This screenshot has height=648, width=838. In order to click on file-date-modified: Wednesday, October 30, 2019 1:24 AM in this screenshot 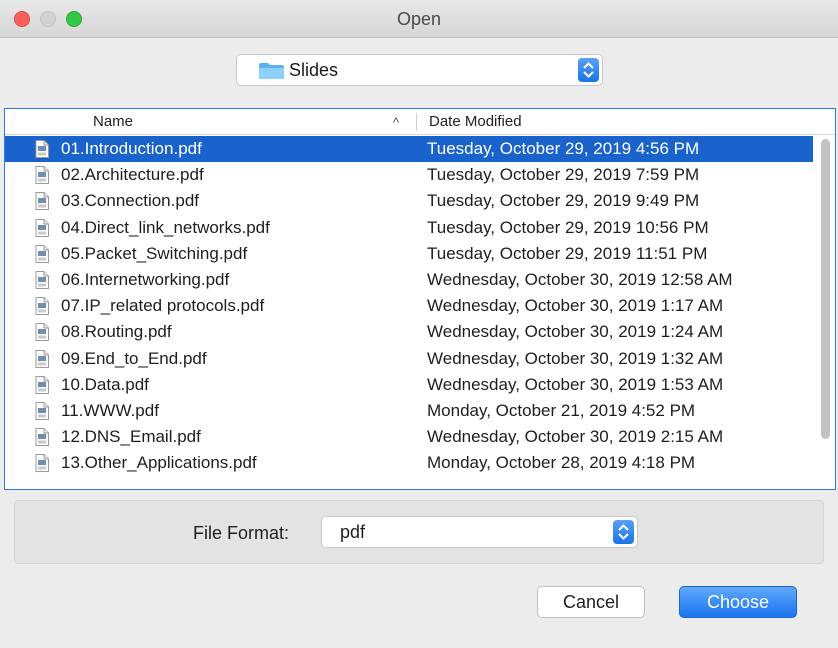, I will do `click(575, 332)`.